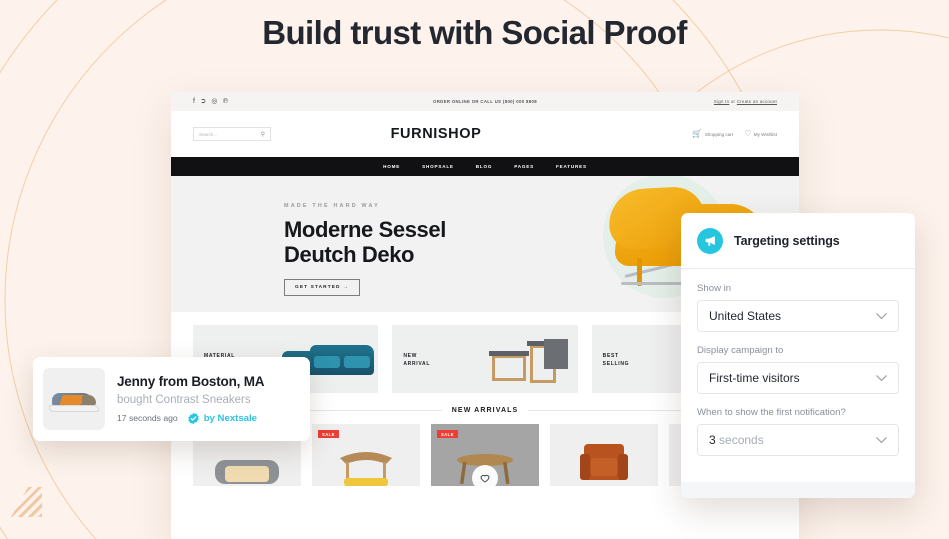 Image resolution: width=949 pixels, height=539 pixels. What do you see at coordinates (485, 359) in the screenshot?
I see `category-card: NEW ARRIVAL` at bounding box center [485, 359].